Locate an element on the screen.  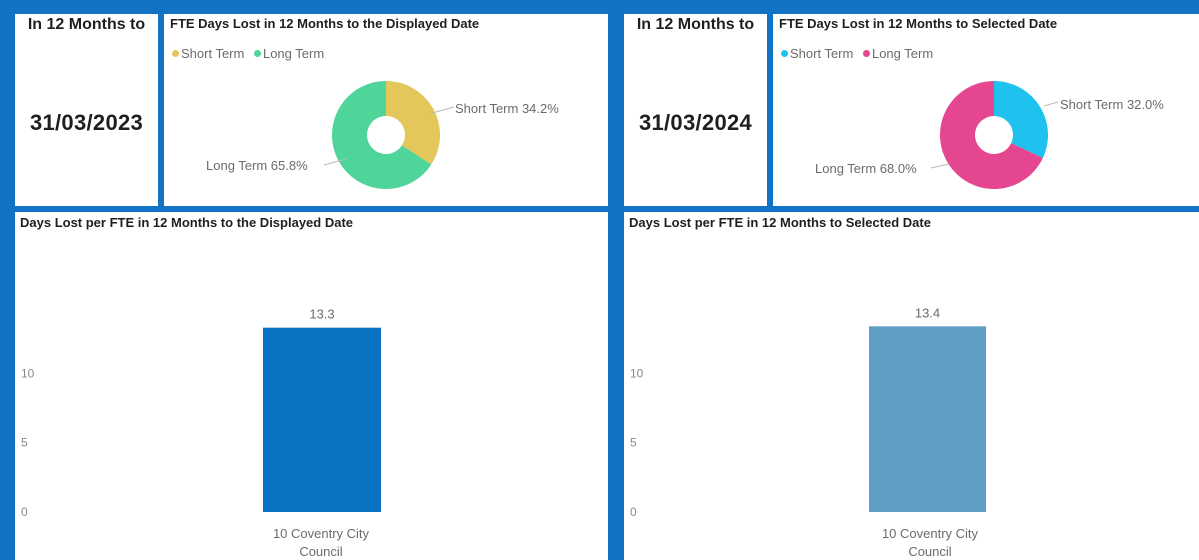
date-card-left: In 12 Months to 31/03/2023 is located at coordinates (86, 110).